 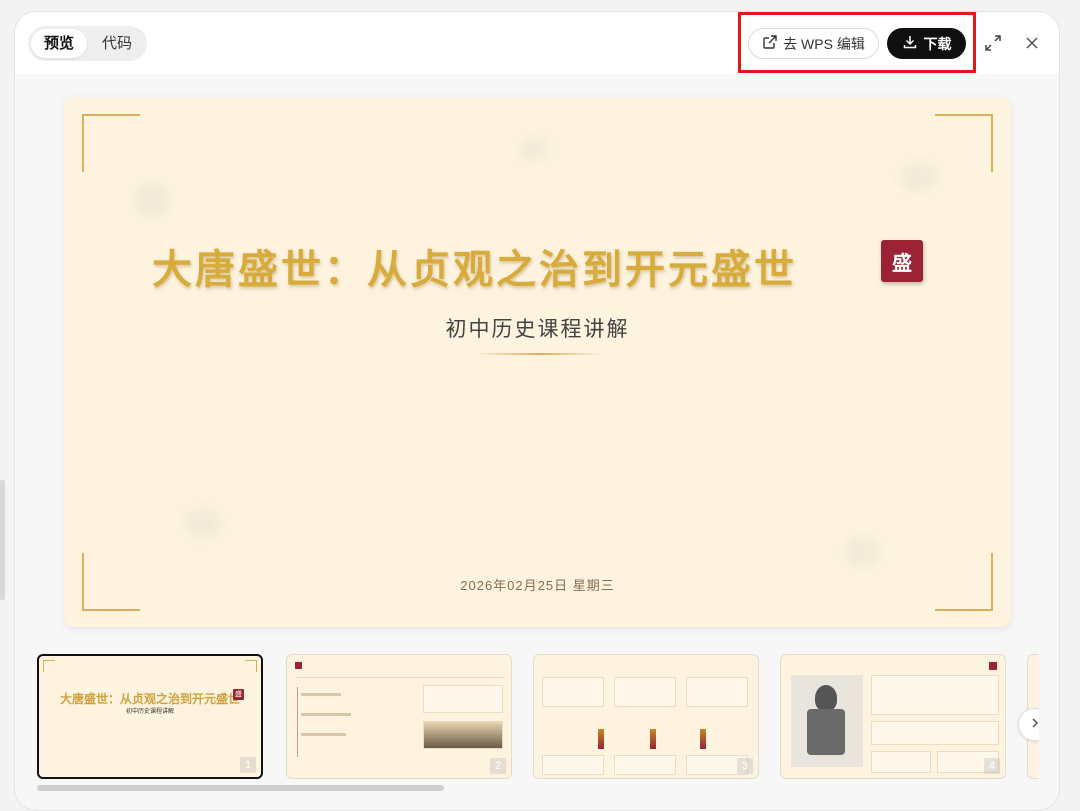 What do you see at coordinates (297, 722) in the screenshot?
I see `timeline-line` at bounding box center [297, 722].